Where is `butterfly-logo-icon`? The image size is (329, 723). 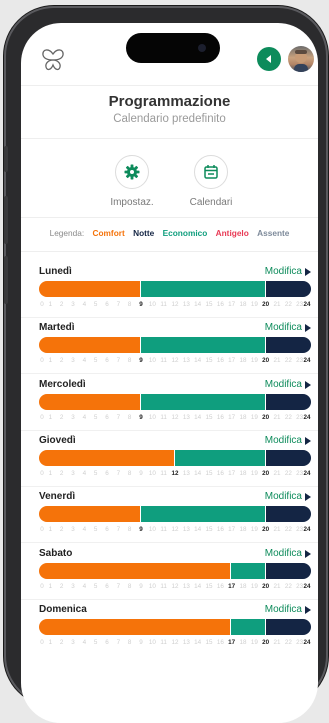
butterfly-logo-icon is located at coordinates (53, 60).